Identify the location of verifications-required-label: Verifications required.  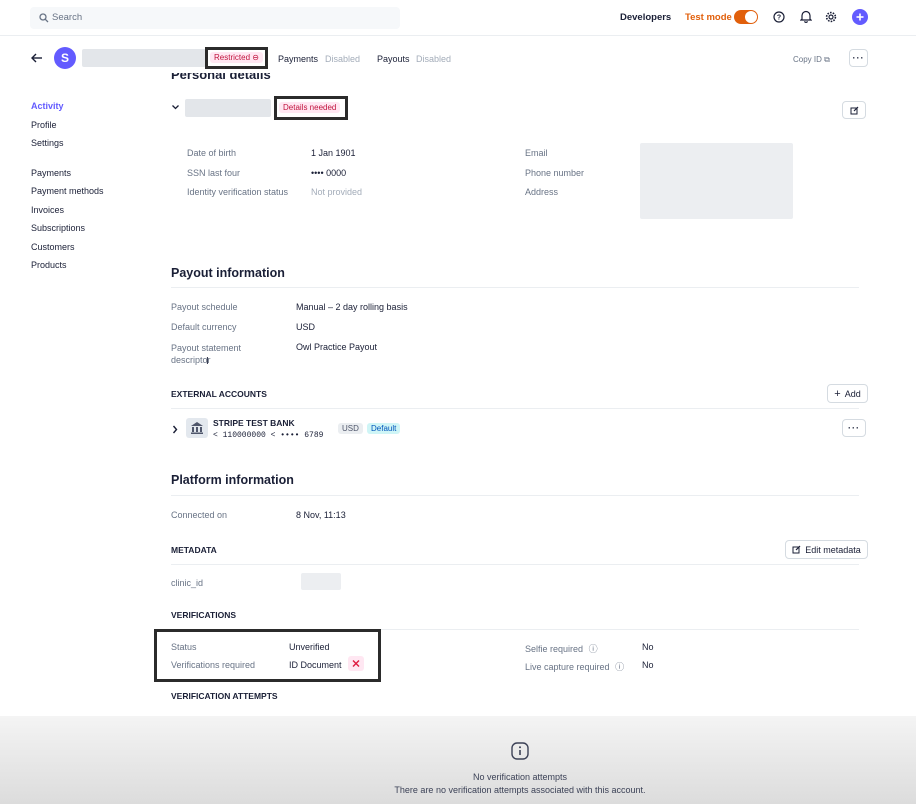
(213, 665).